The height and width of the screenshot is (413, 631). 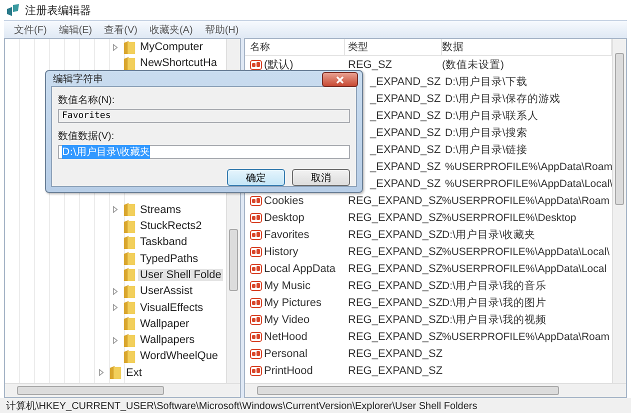 I want to click on close-button, so click(x=340, y=79).